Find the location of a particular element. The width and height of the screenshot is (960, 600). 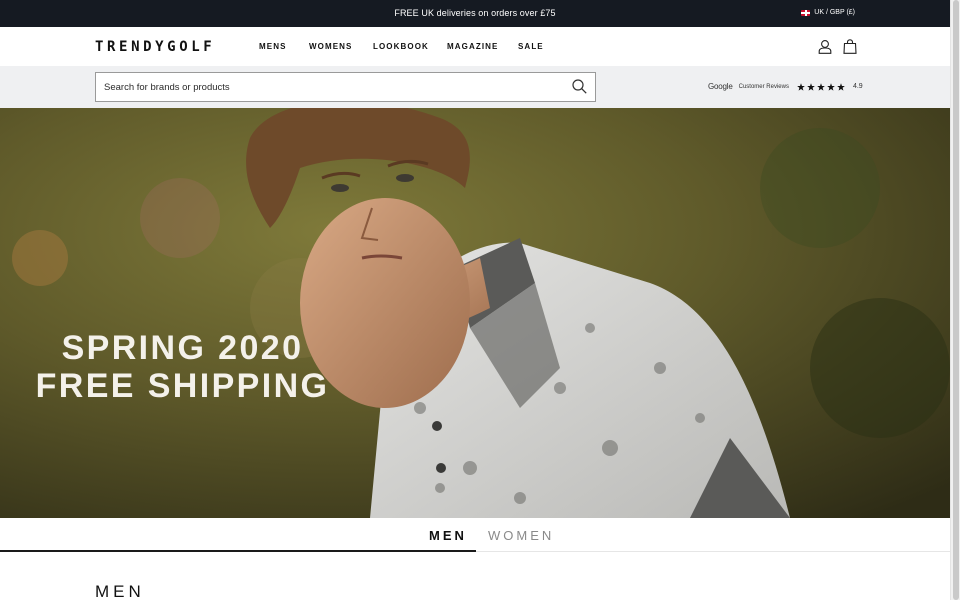

nav-item-mens: MENS is located at coordinates (273, 46).